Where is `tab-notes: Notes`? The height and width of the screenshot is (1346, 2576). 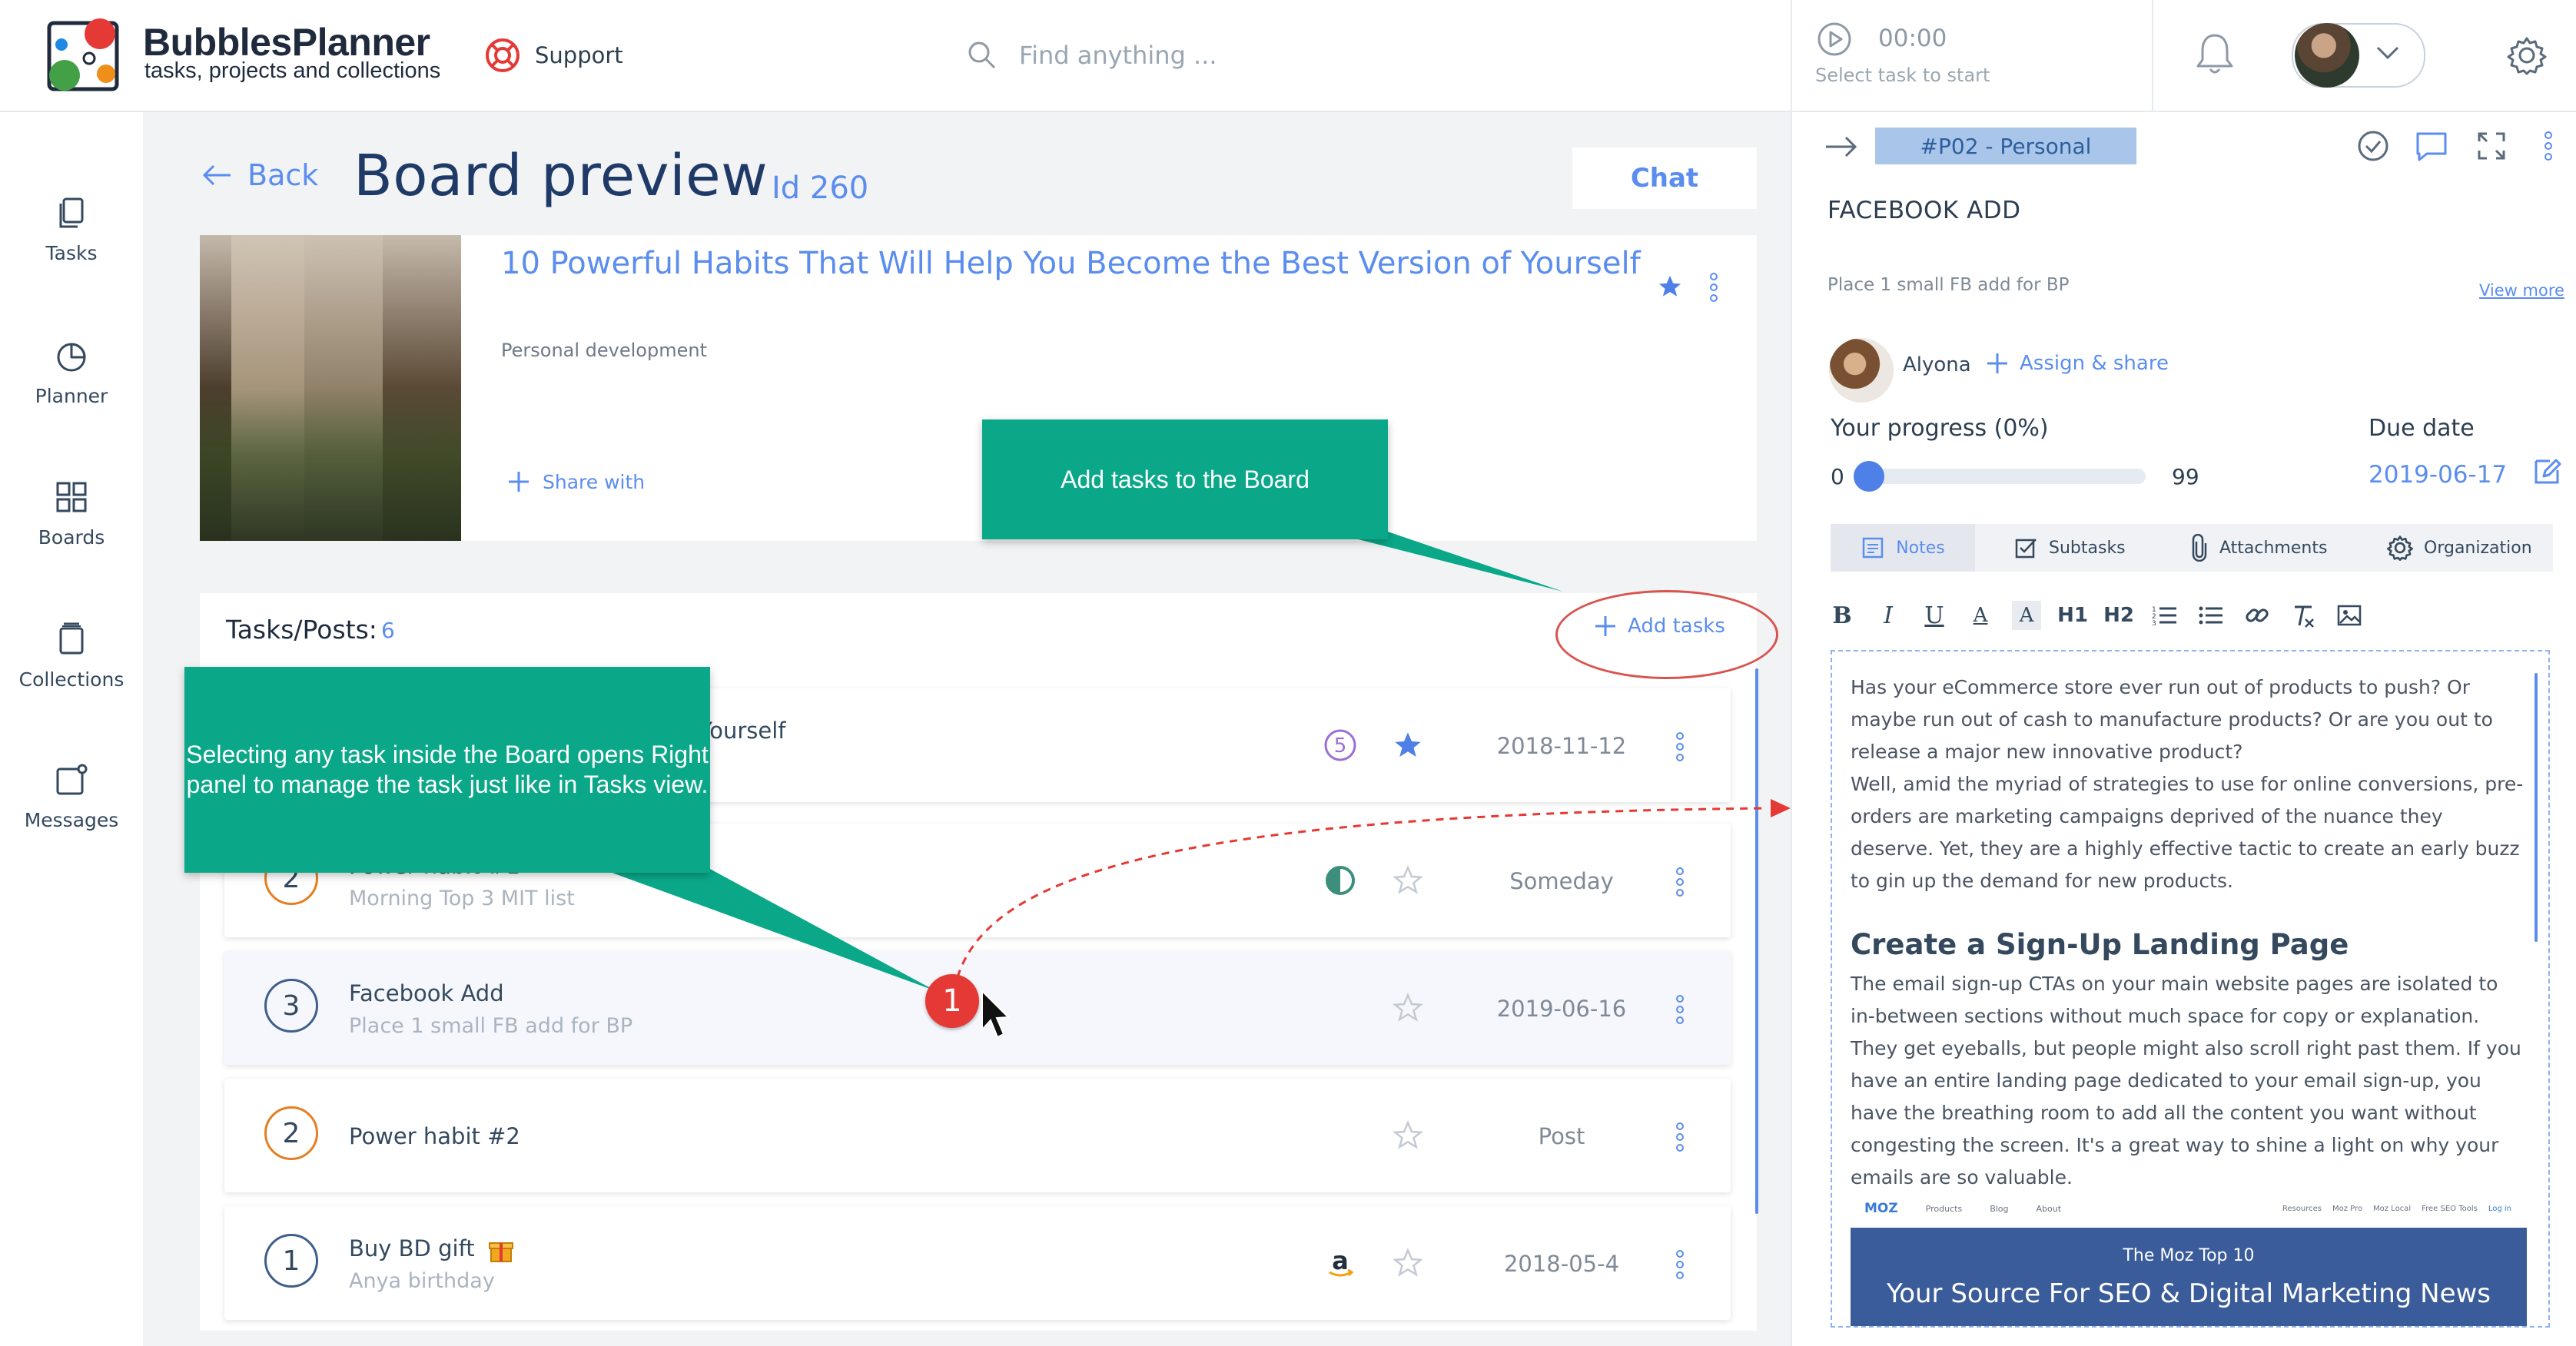 tab-notes: Notes is located at coordinates (1903, 548).